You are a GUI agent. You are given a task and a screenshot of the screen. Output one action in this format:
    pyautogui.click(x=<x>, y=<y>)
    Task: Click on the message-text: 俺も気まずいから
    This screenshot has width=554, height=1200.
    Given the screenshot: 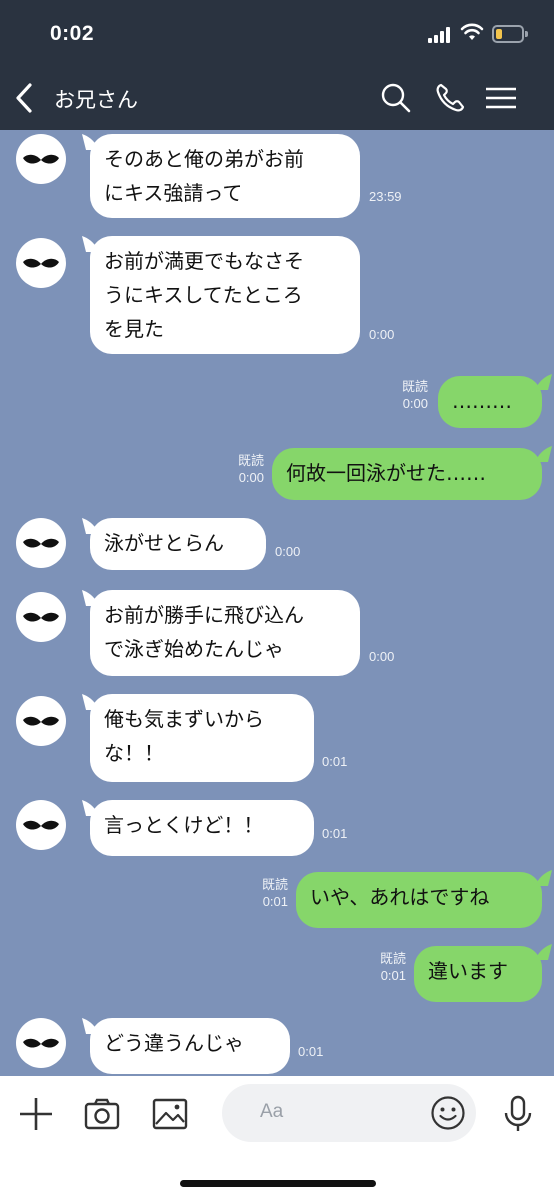 What is the action you would take?
    pyautogui.click(x=184, y=719)
    